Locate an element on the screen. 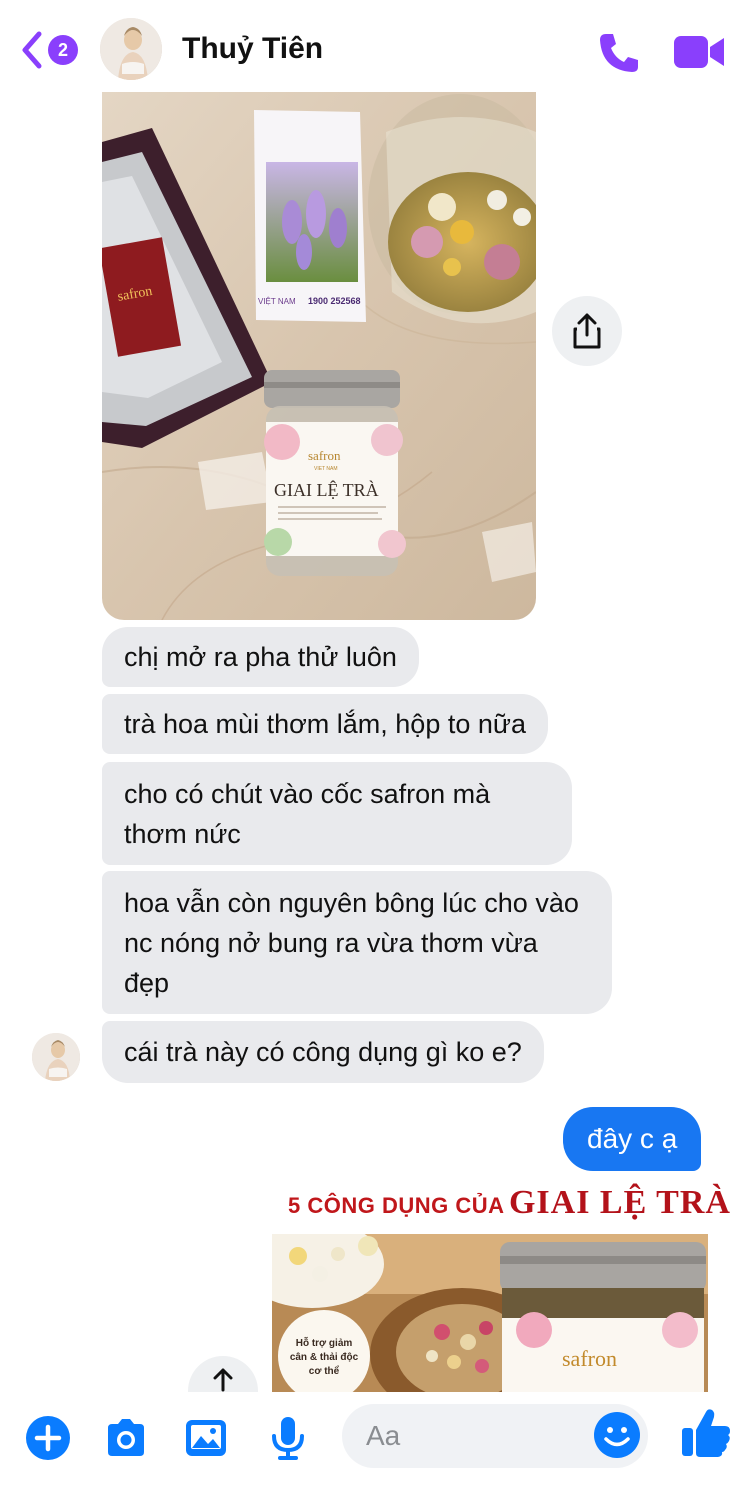 The height and width of the screenshot is (1500, 750). title-big: GIAI LỆ TRÀ is located at coordinates (619, 1202).